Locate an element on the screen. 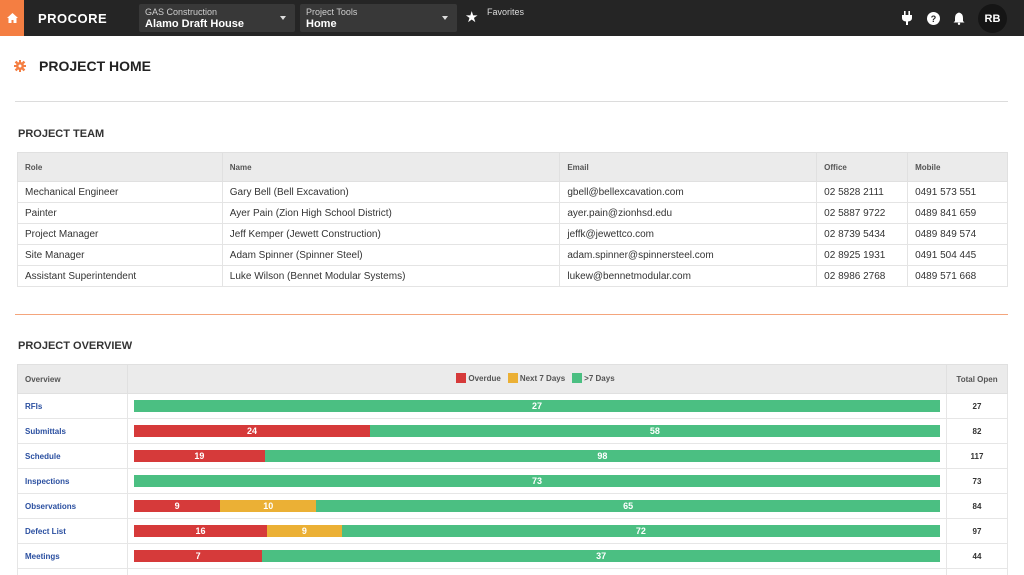  office-cell: 02 8986 2768 is located at coordinates (862, 276).